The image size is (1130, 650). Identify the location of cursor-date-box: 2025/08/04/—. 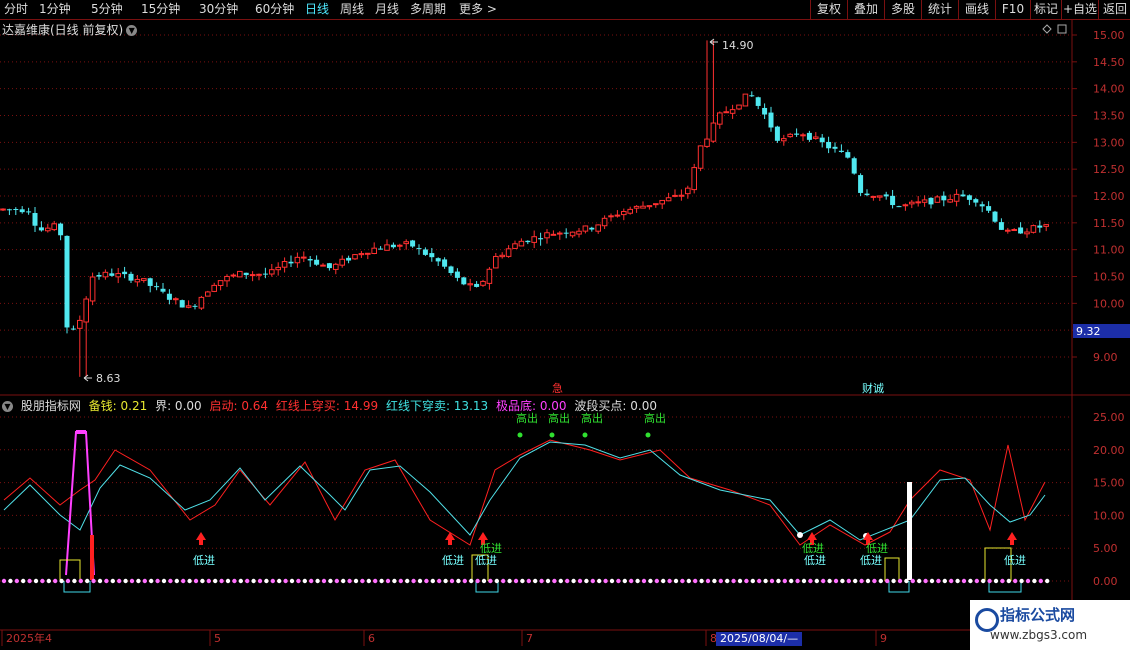
(759, 639).